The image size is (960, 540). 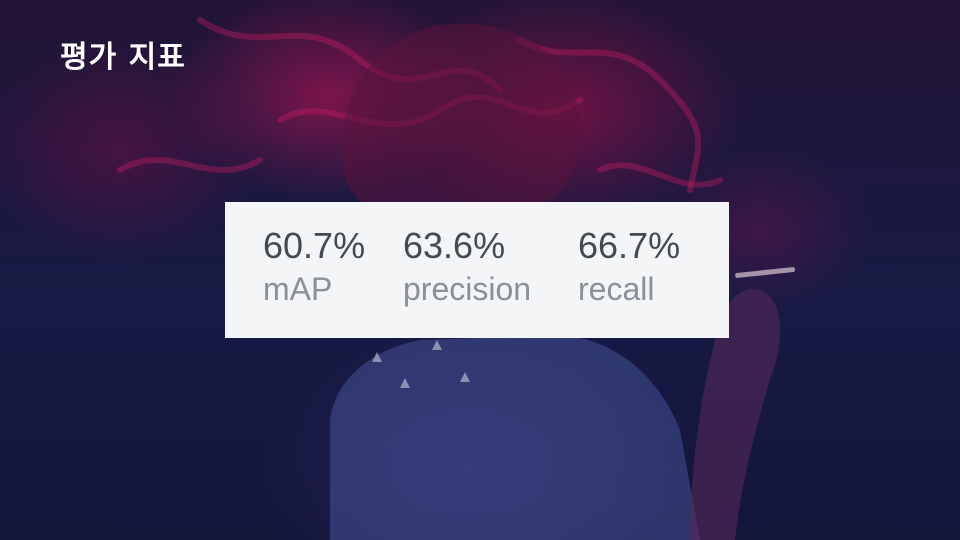 I want to click on metrics-card: 60.7% mAP 63.6% precision 66.7% recall, so click(x=477, y=270).